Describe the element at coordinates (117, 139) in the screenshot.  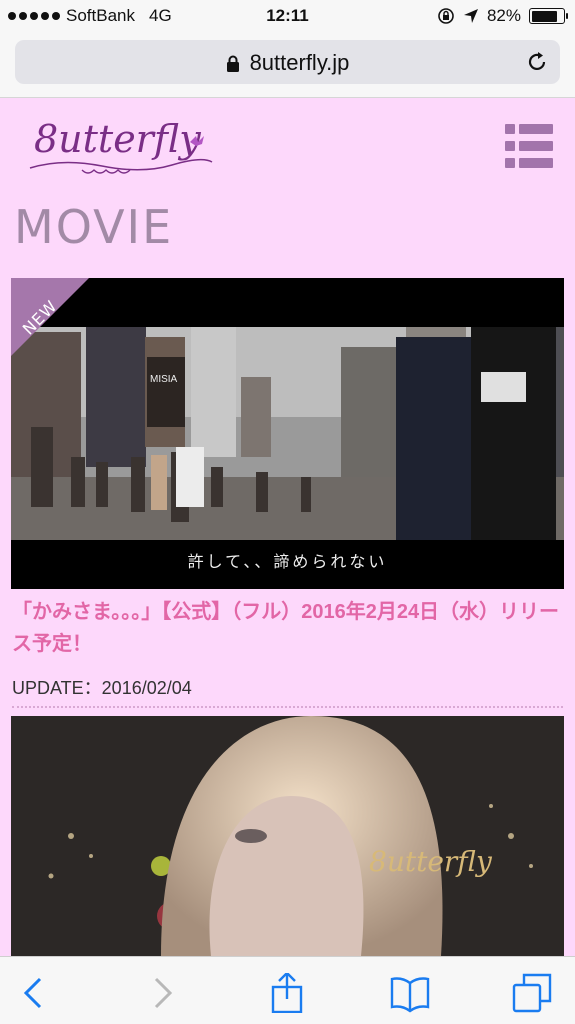
I see `logo-text: 8utterfly` at that location.